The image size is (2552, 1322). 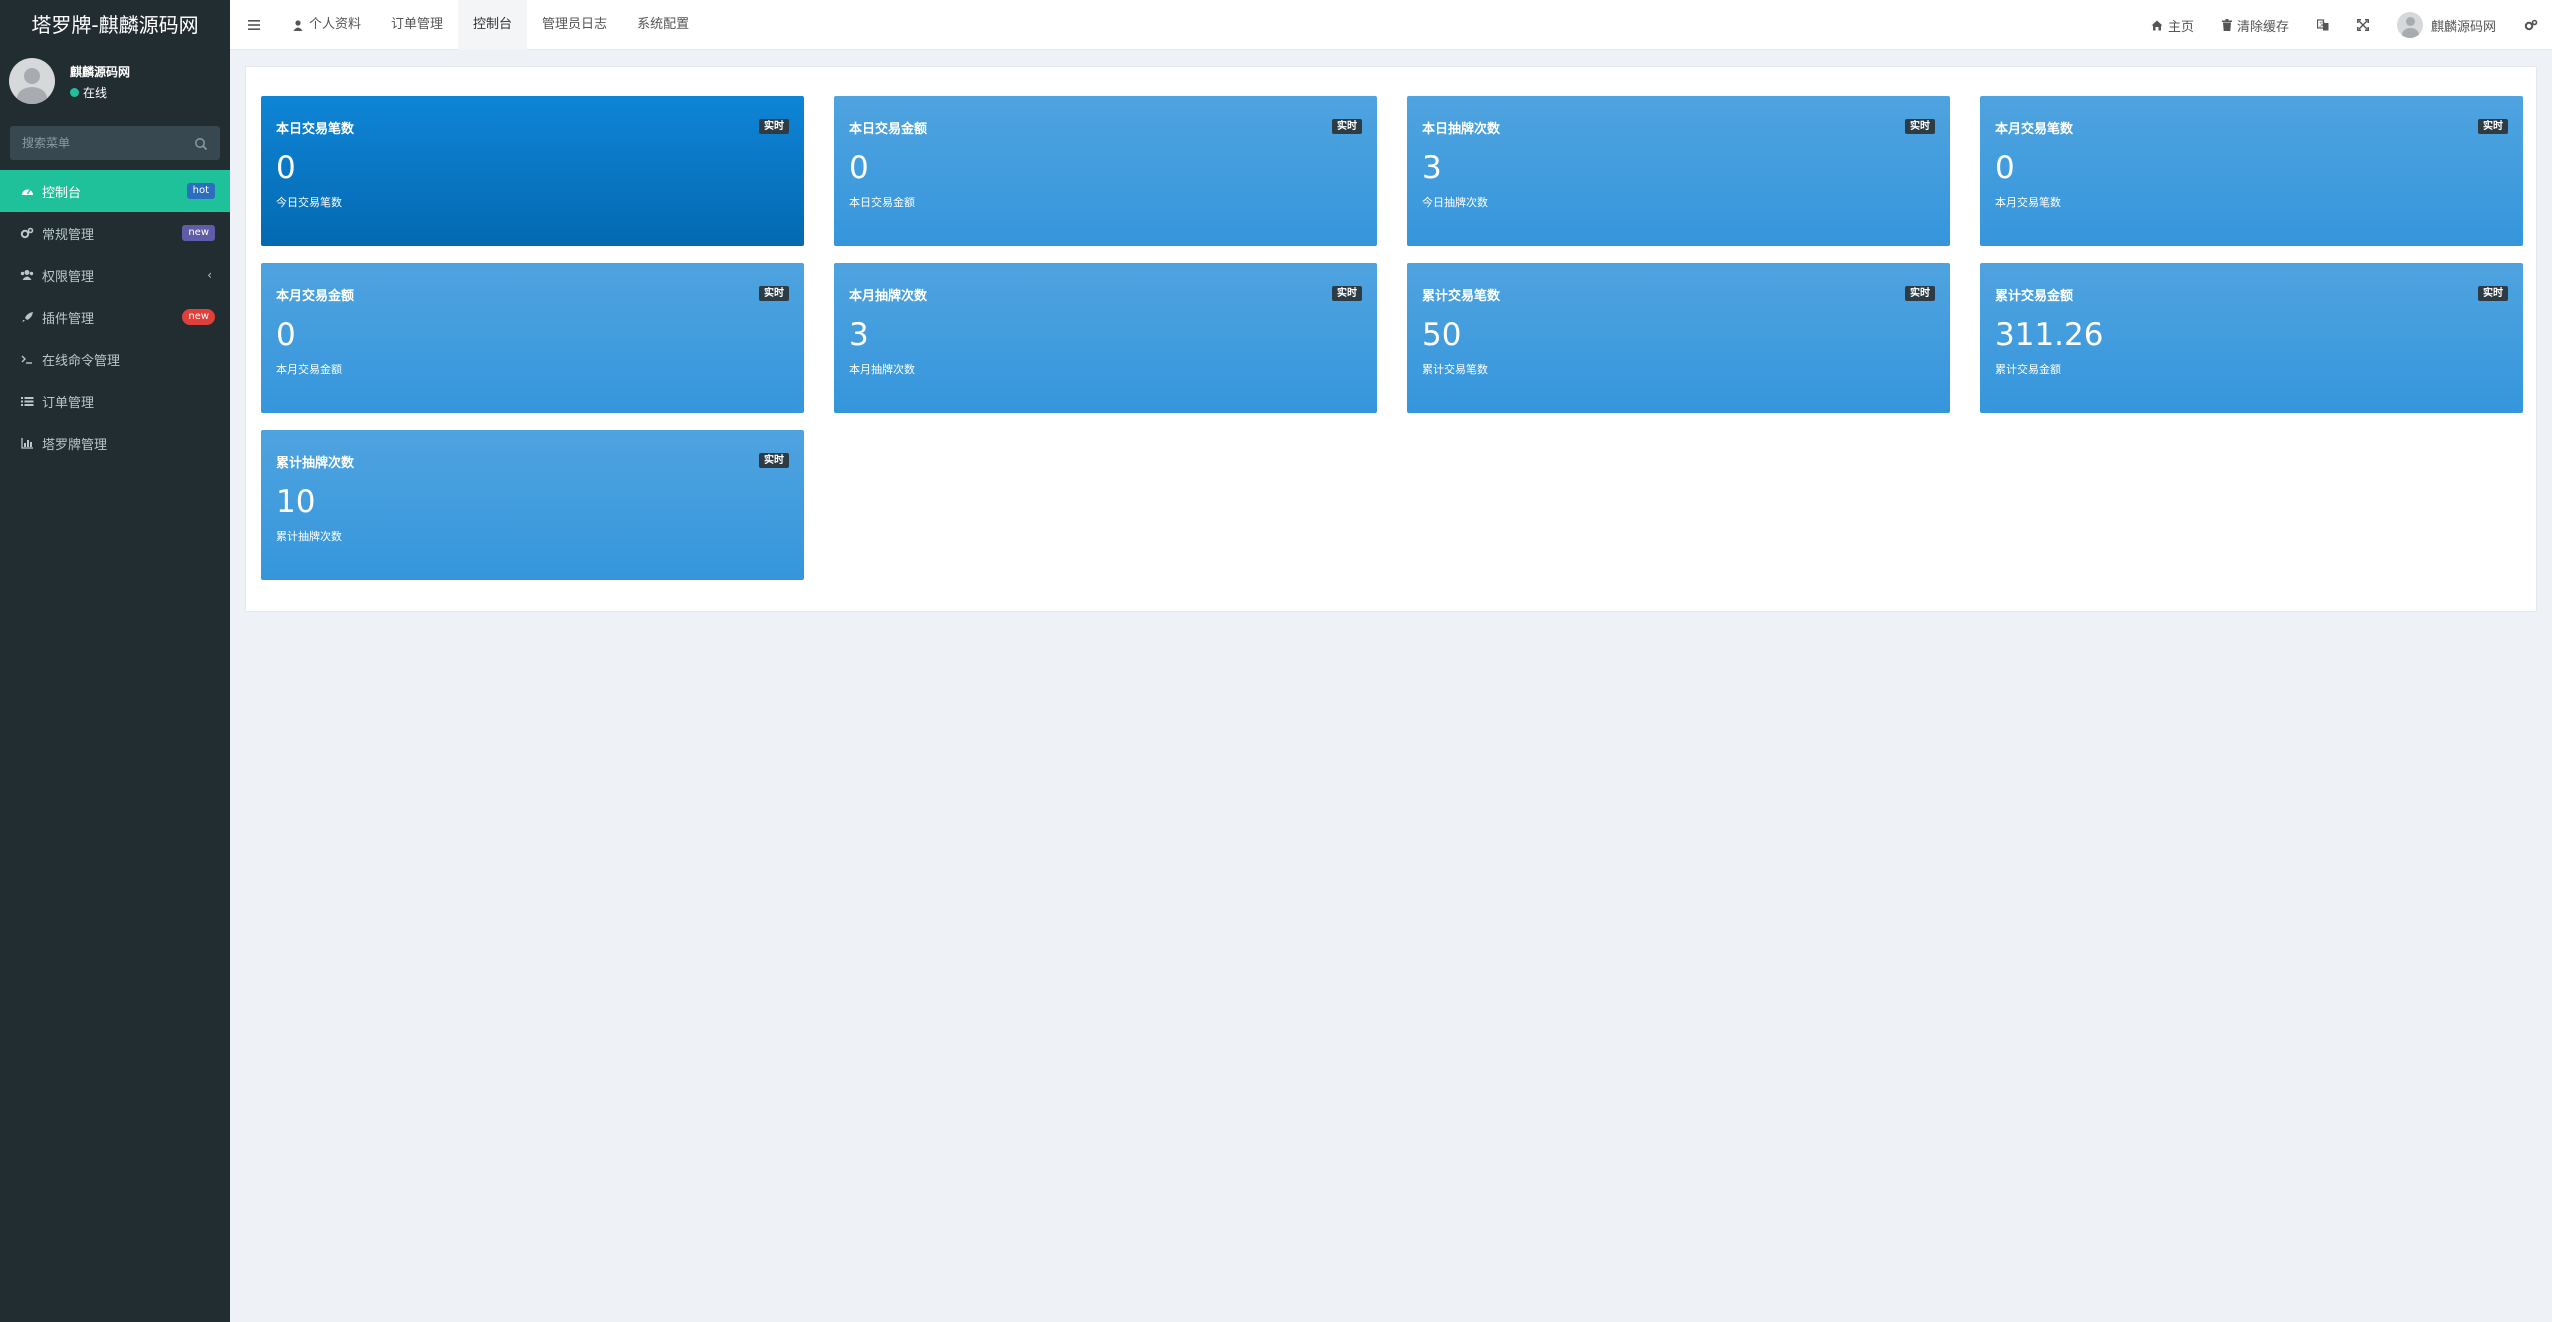 I want to click on user-icon, so click(x=298, y=25).